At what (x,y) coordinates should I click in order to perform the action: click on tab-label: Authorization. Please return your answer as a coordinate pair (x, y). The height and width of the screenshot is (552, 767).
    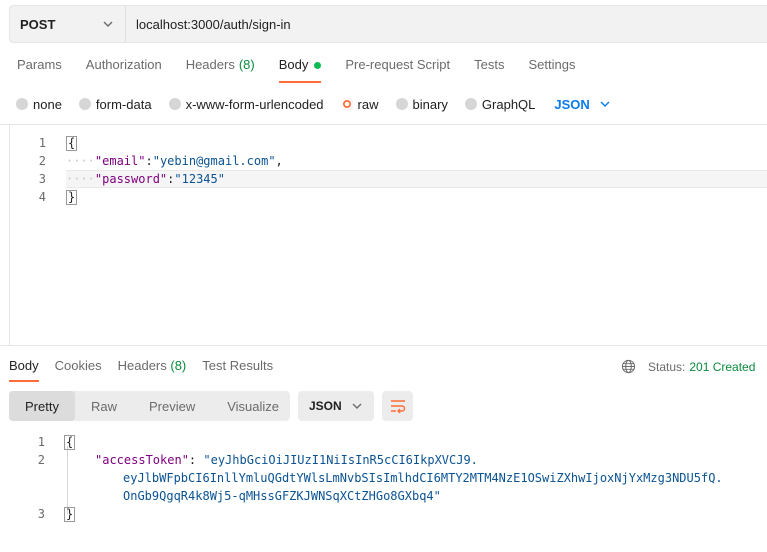
    Looking at the image, I should click on (123, 64).